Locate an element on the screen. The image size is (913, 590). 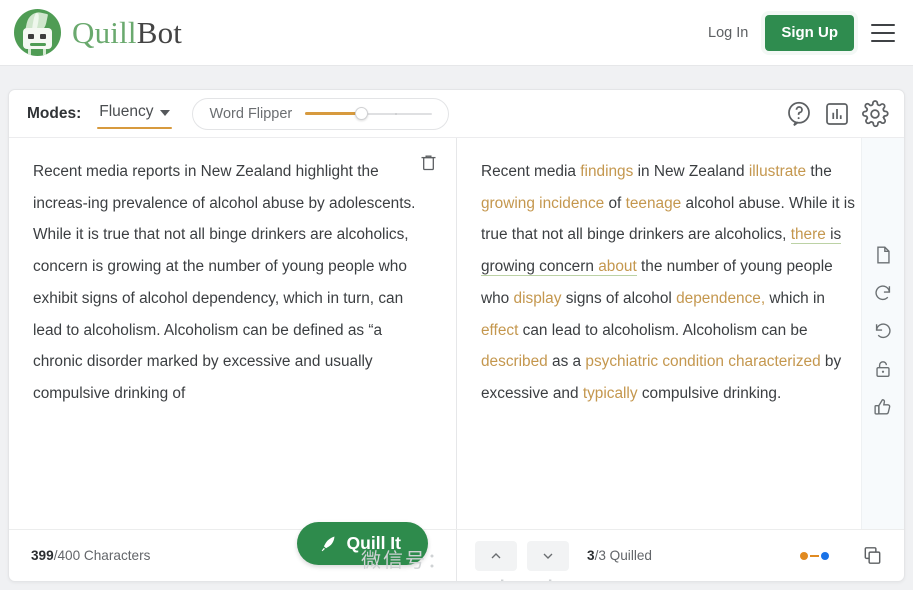
next-result-button is located at coordinates (548, 555).